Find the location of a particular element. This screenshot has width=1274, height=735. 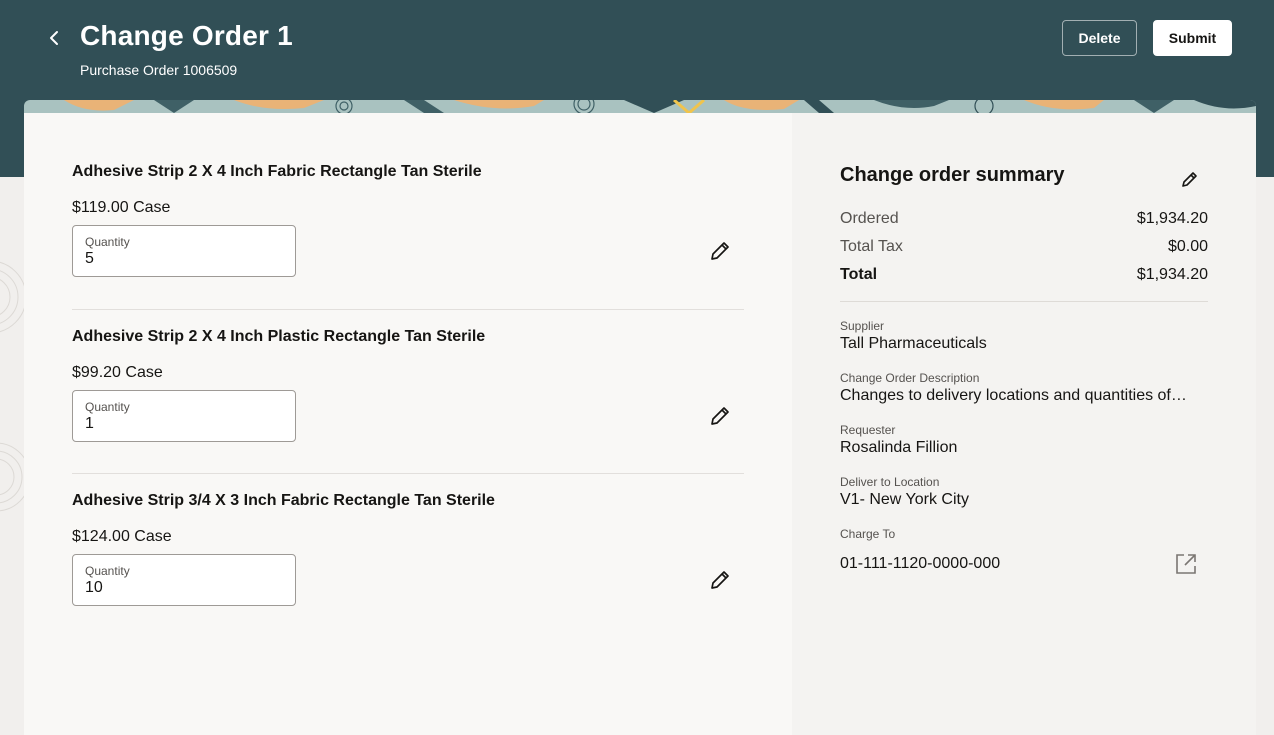

field-value: 01-111-1120-0000-000 is located at coordinates (920, 563).